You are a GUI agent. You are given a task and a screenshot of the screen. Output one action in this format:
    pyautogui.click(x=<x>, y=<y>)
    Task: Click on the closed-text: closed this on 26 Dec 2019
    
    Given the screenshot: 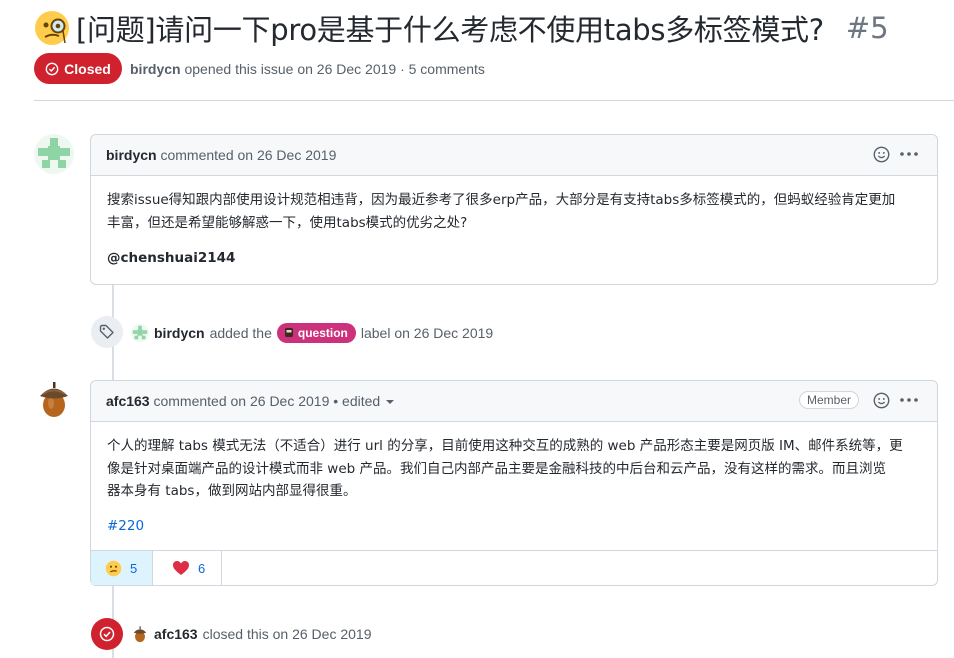 What is the action you would take?
    pyautogui.click(x=287, y=634)
    